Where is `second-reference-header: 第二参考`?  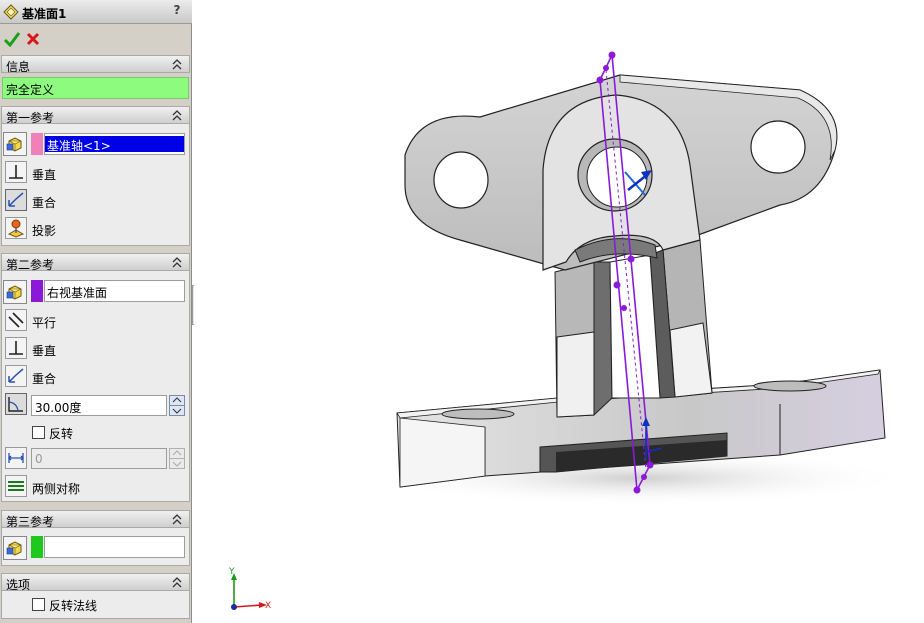 second-reference-header: 第二参考 is located at coordinates (95, 262).